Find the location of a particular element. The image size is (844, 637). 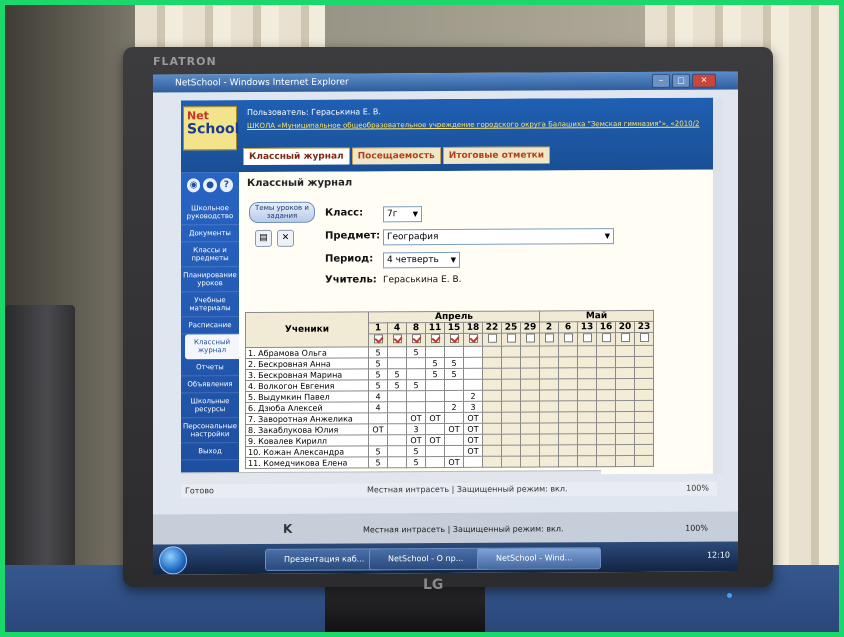

sidebar-item-planning: Планирование уроков is located at coordinates (210, 280).